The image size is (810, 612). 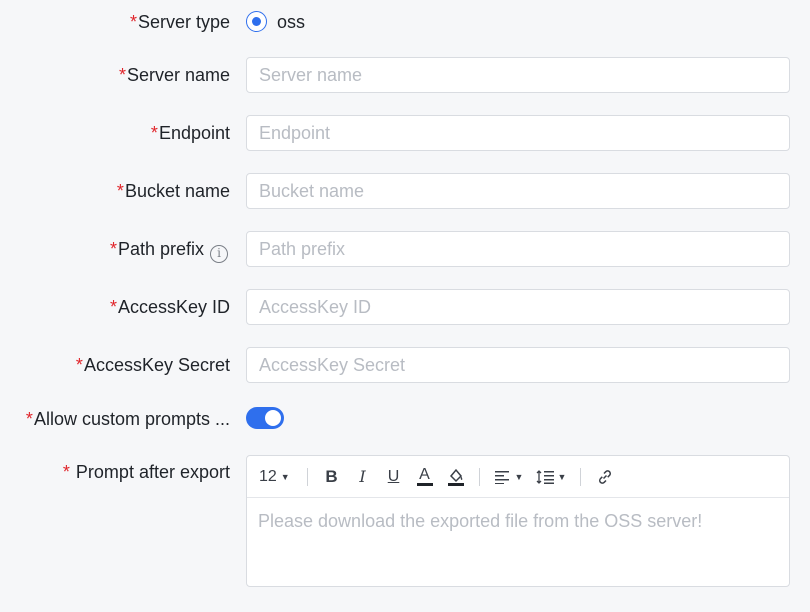 I want to click on line-height-dropdown: ▼, so click(x=551, y=477).